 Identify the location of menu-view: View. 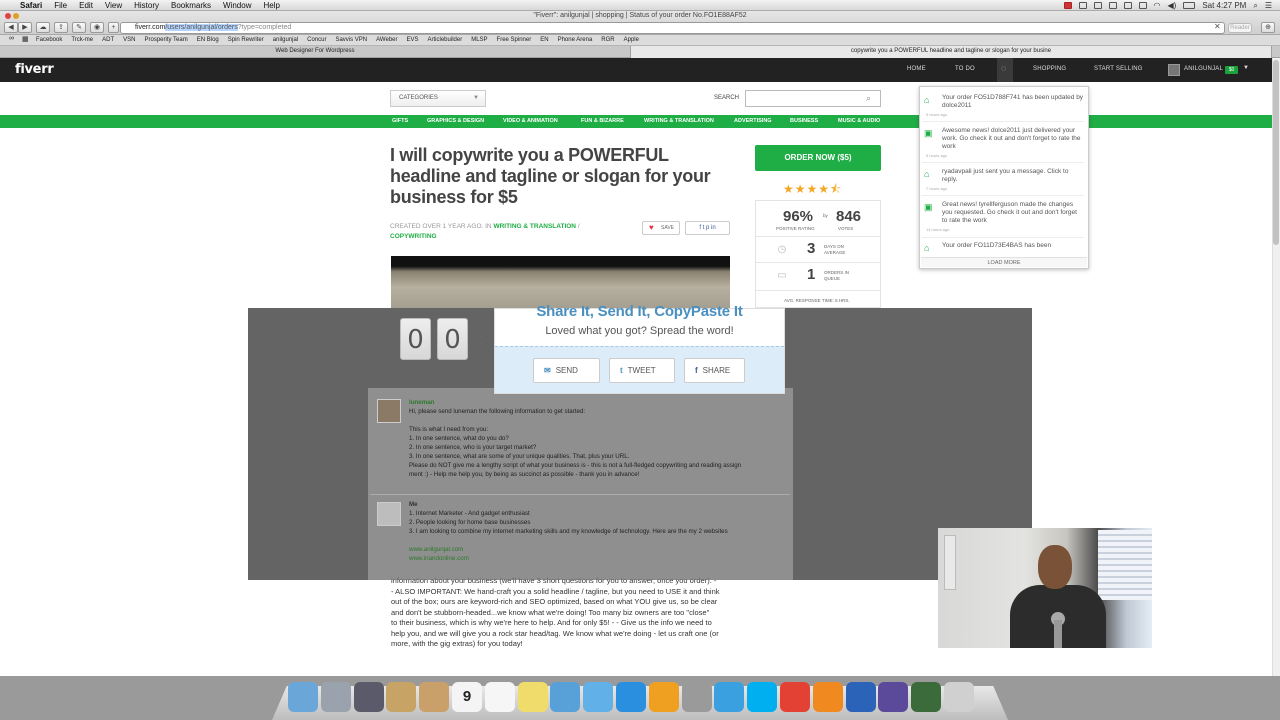
(113, 5).